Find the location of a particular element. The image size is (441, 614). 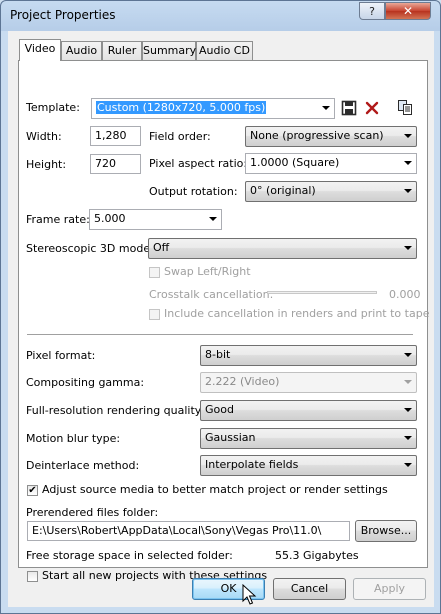

width-label: Width: is located at coordinates (44, 136).